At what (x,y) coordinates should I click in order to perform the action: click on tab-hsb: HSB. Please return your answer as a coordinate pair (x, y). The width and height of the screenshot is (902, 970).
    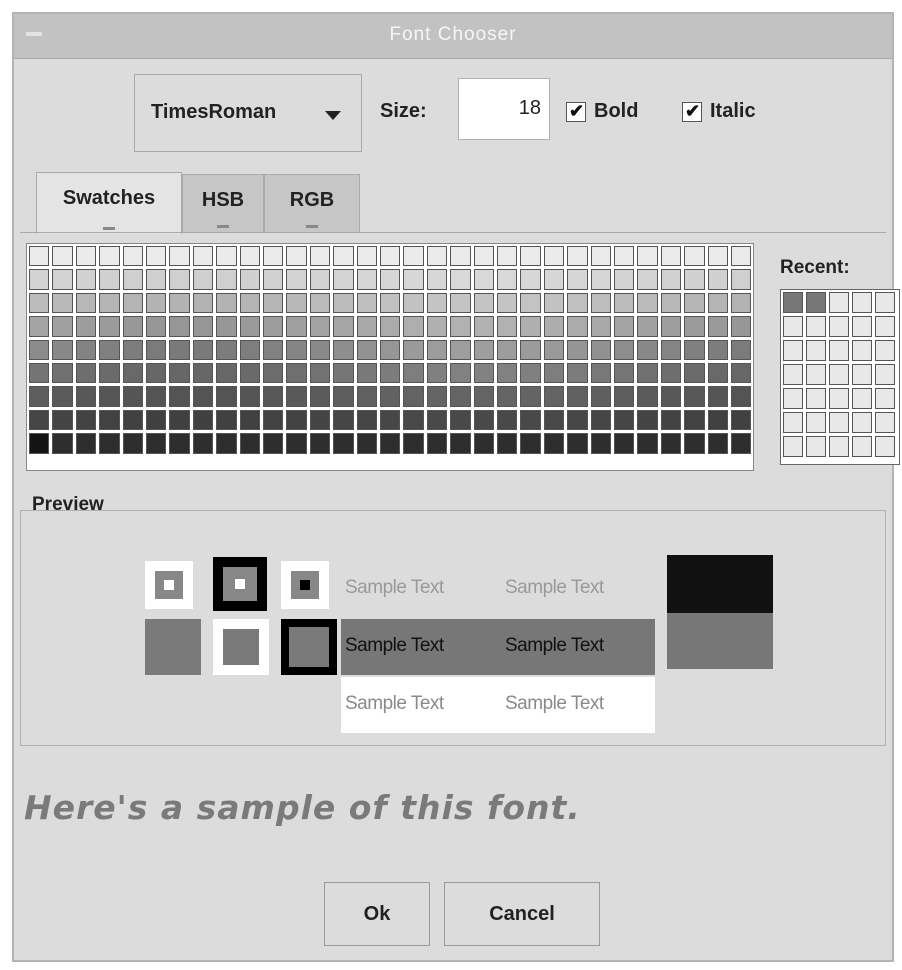
    Looking at the image, I should click on (223, 203).